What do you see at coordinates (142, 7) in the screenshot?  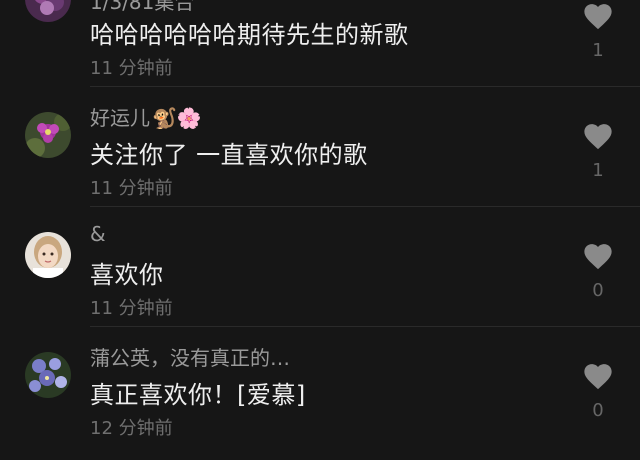 I see `comment-username: 1/3/81集合` at bounding box center [142, 7].